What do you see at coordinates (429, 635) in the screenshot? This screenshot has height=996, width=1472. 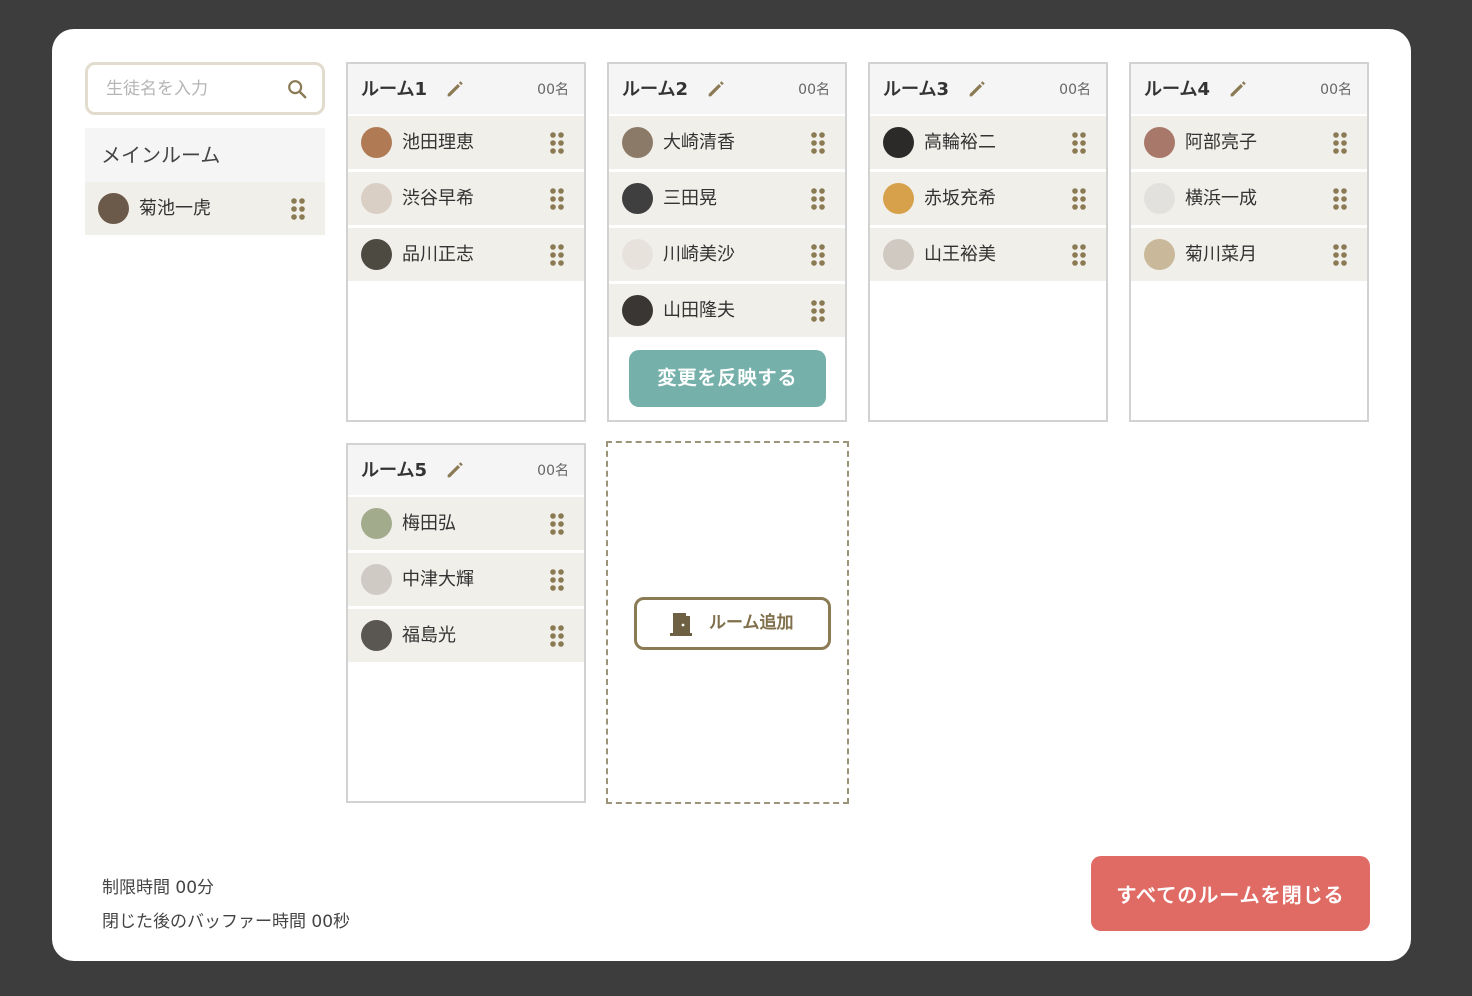 I see `member-name: 福島光` at bounding box center [429, 635].